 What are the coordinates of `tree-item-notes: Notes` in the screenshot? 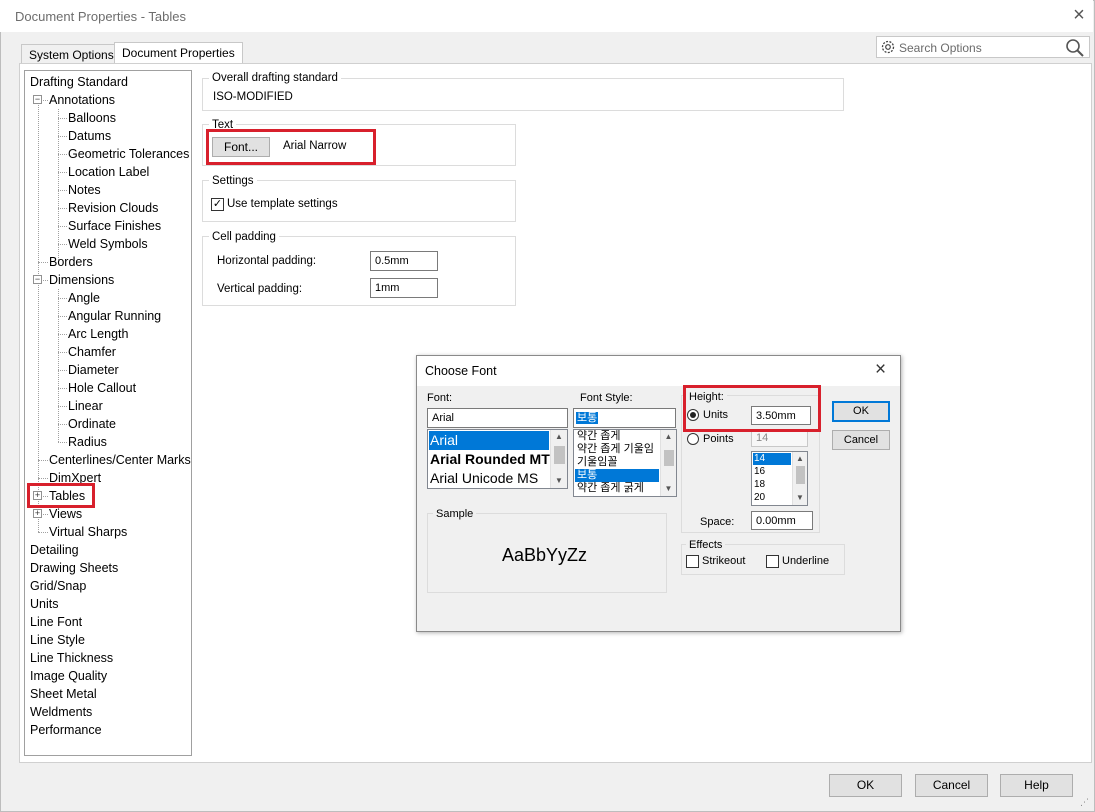 It's located at (84, 190).